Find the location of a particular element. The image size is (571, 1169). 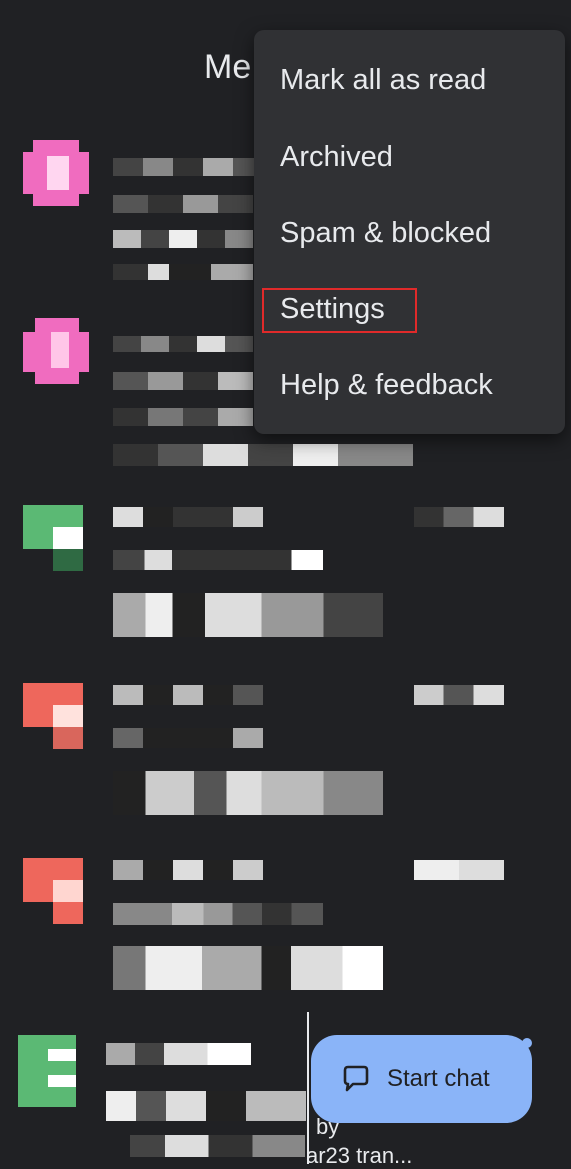

start-chat-label: Start chat is located at coordinates (438, 1078).